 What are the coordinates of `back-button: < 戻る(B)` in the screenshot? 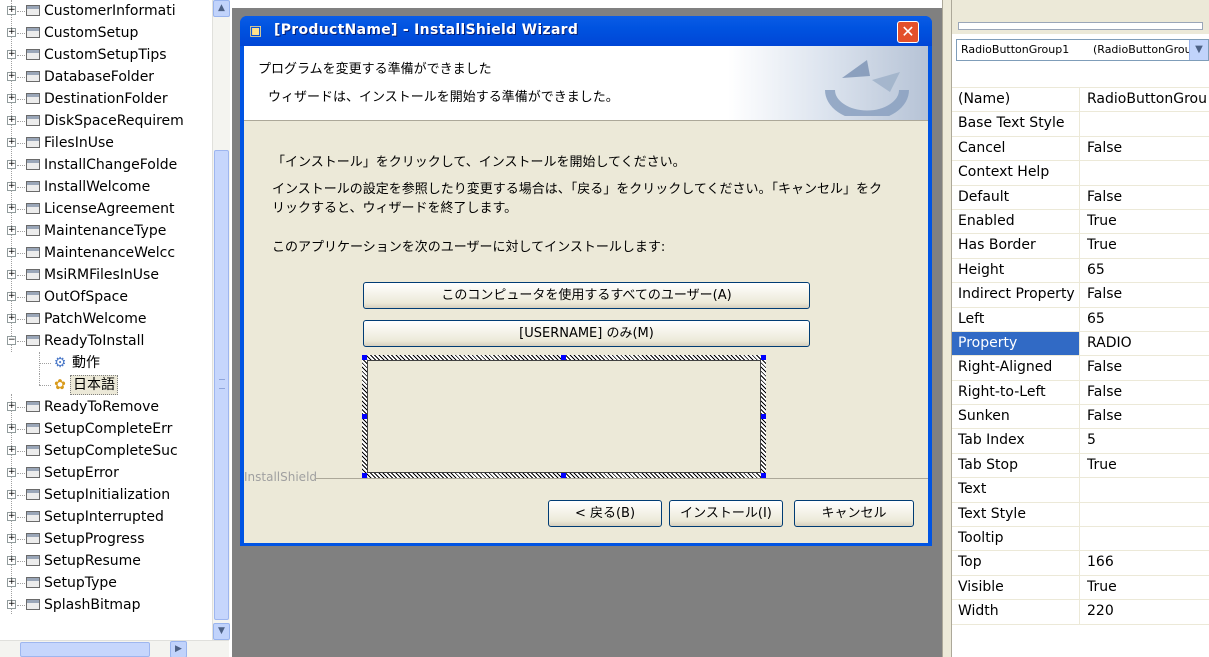 It's located at (605, 513).